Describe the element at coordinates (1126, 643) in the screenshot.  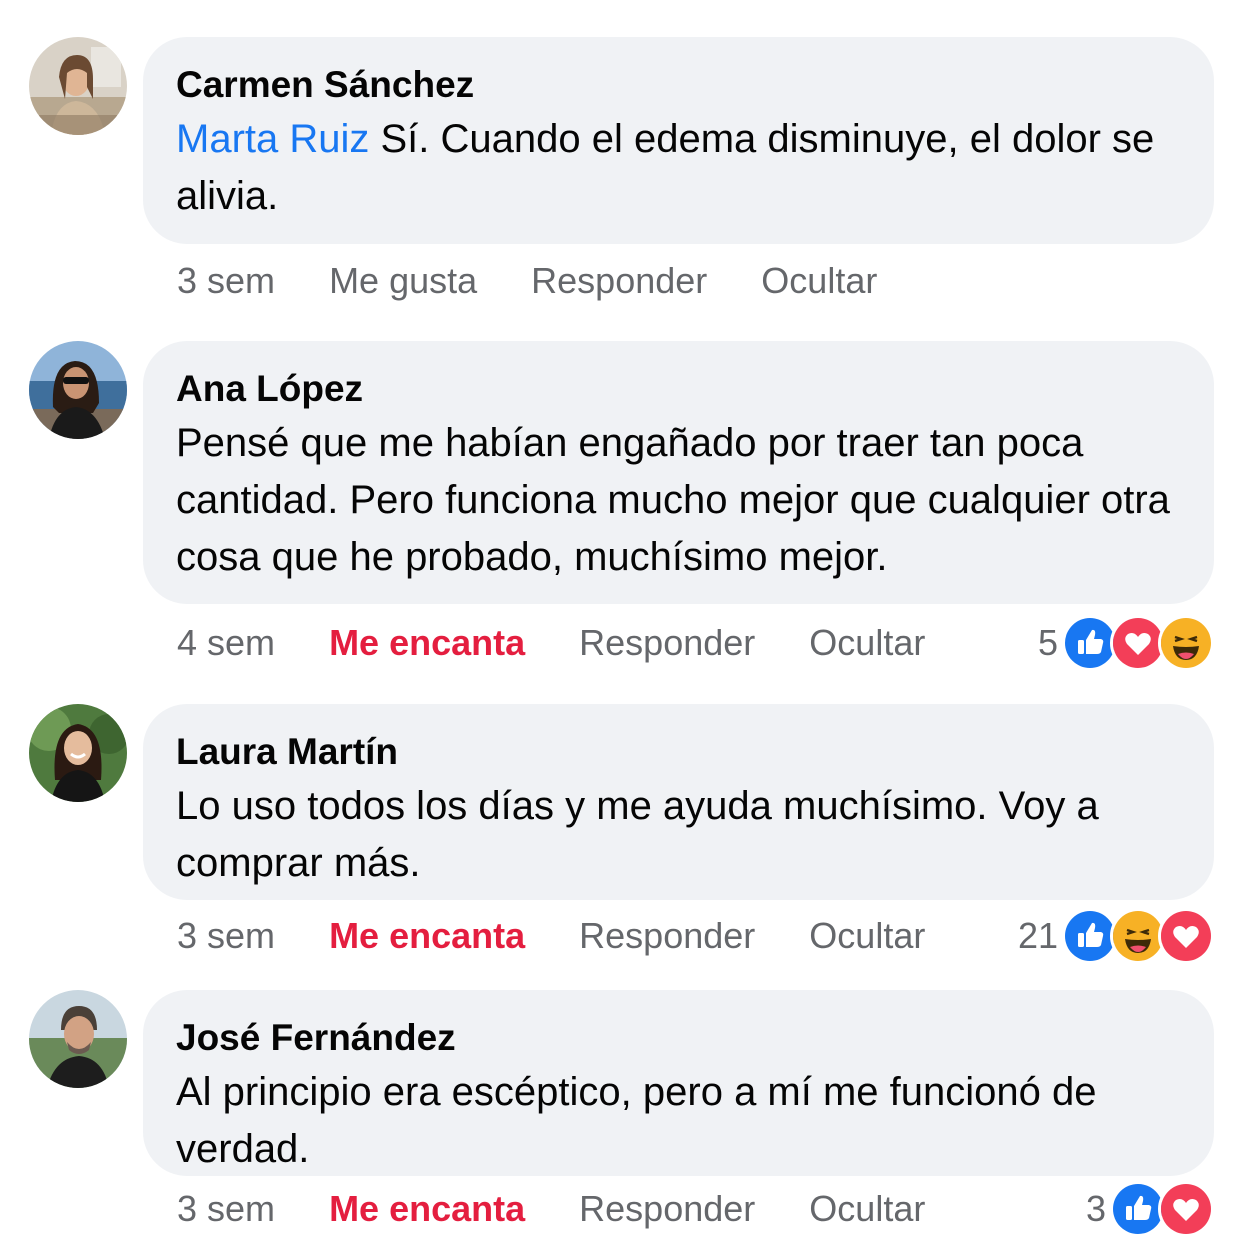
I see `reactions-summary: 5` at that location.